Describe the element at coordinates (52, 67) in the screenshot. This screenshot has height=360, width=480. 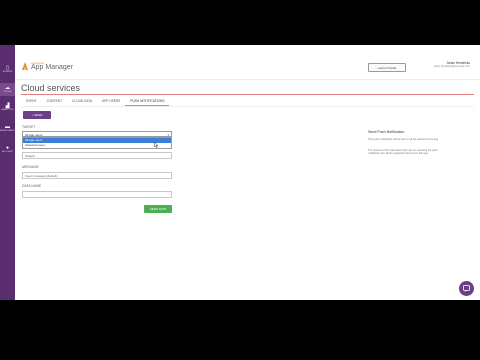
I see `app-name: App Manager` at that location.